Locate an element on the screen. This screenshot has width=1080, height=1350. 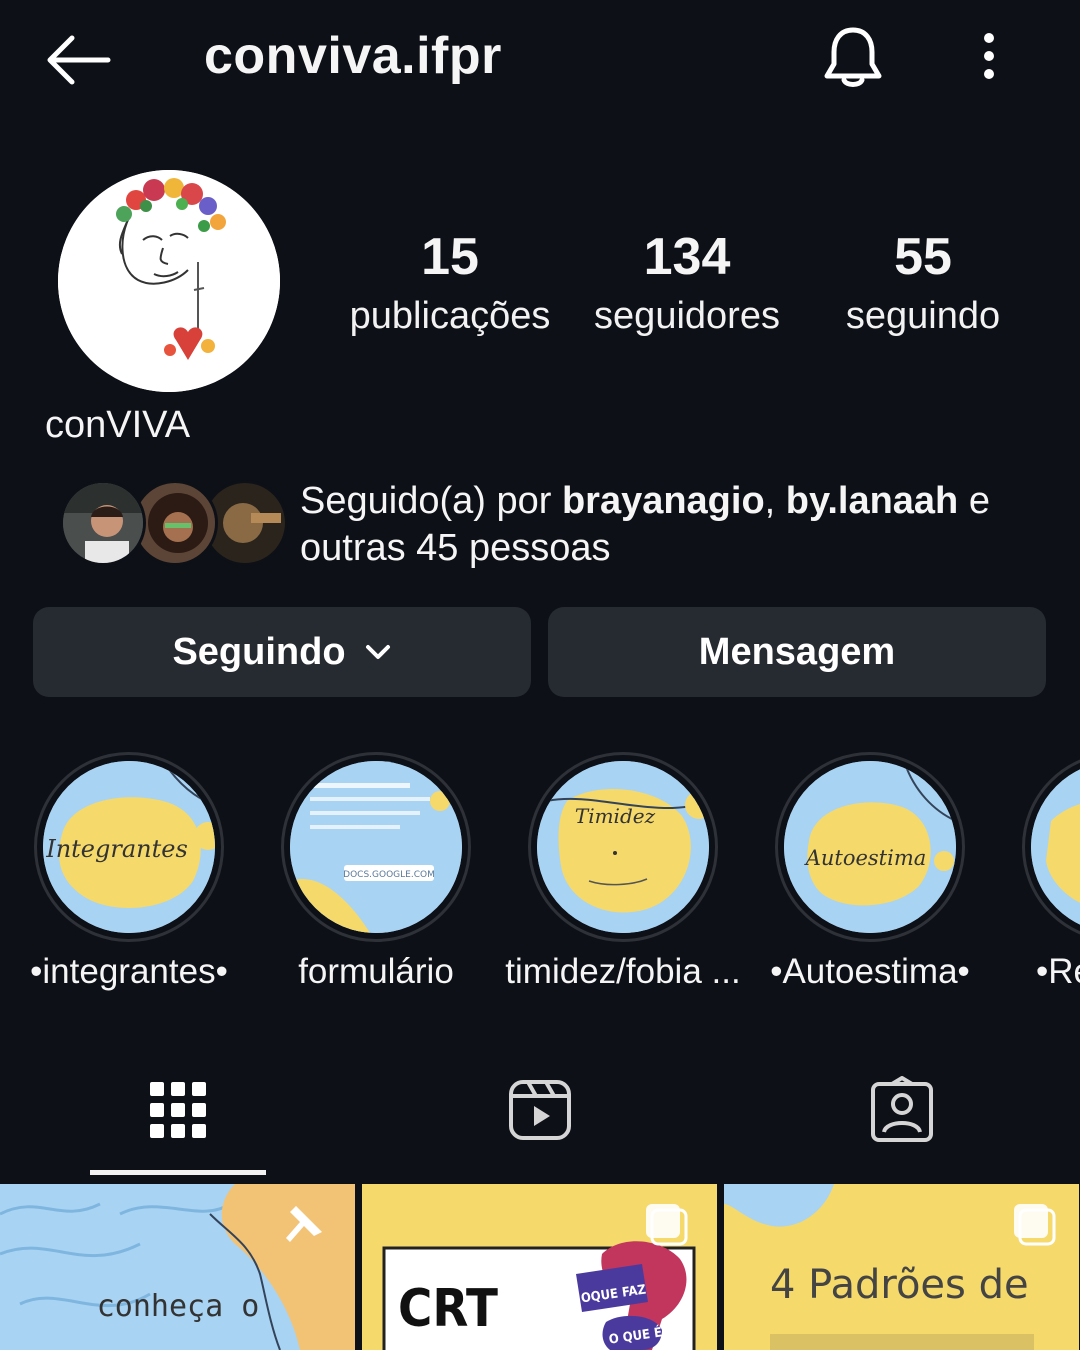
mutual-followers-avatars is located at coordinates (174, 524).